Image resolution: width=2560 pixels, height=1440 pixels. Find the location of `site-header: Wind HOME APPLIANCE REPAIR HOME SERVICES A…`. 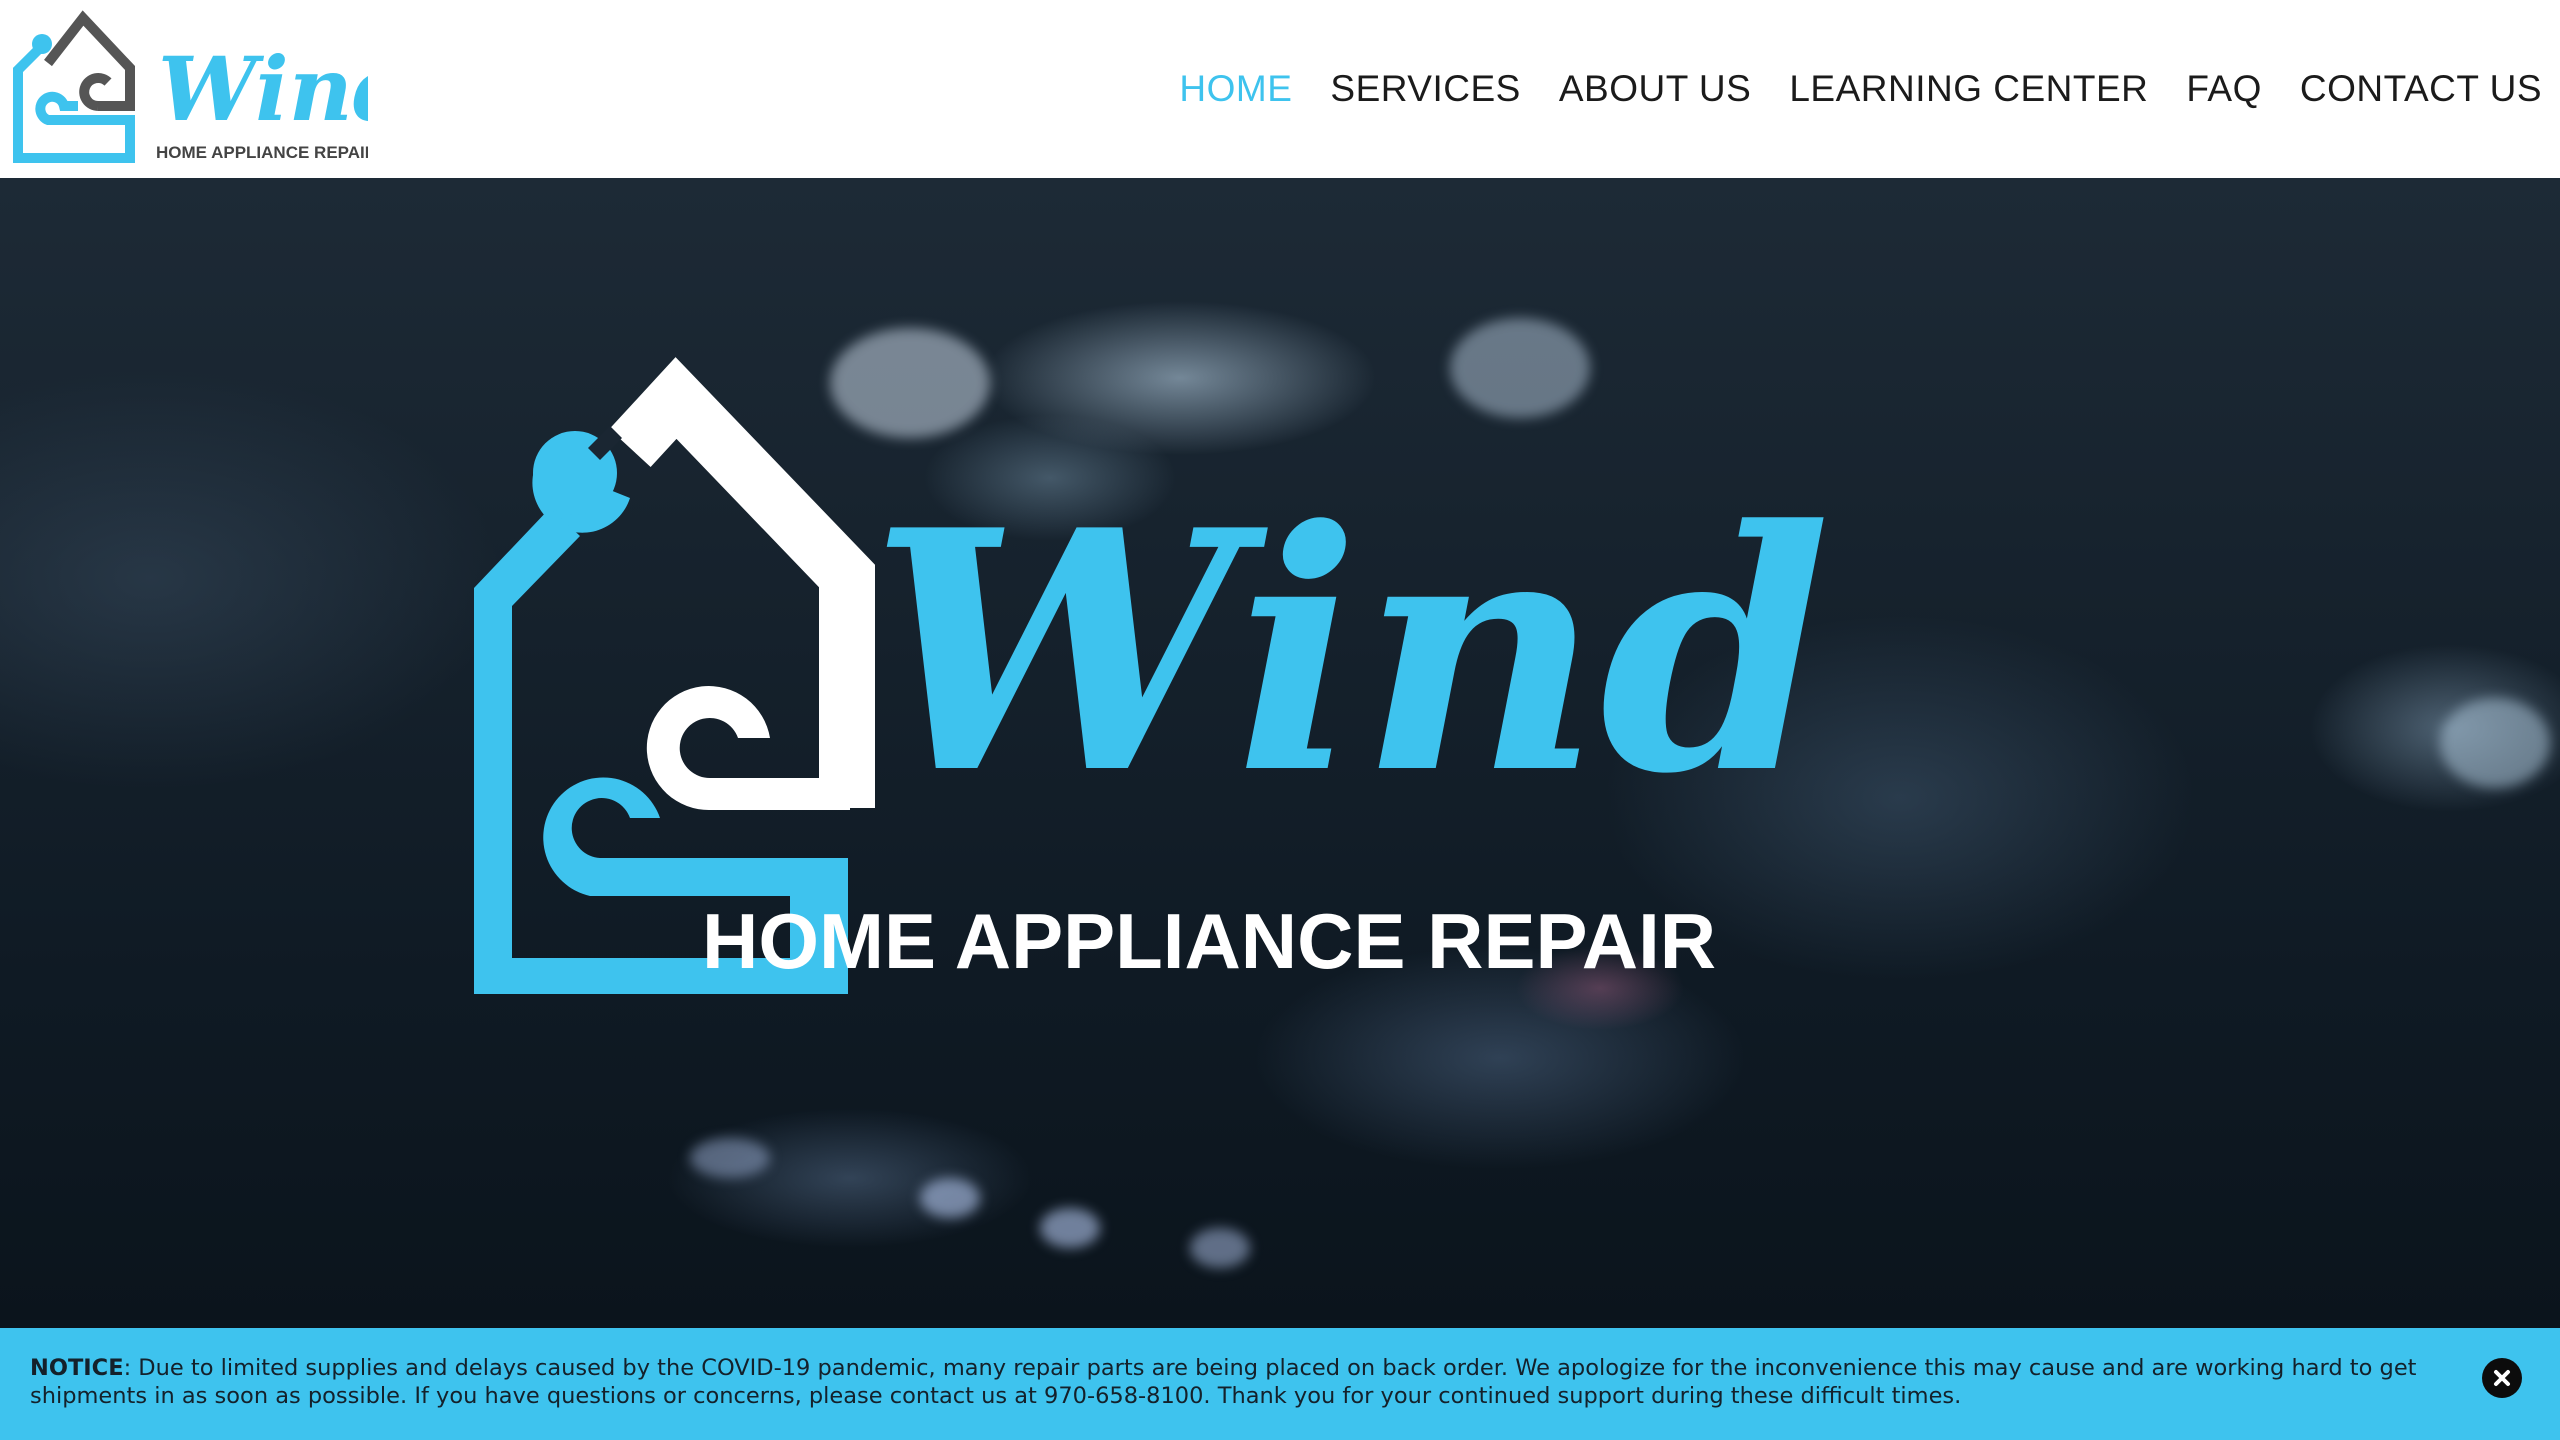

site-header: Wind HOME APPLIANCE REPAIR HOME SERVICES A… is located at coordinates (1280, 89).